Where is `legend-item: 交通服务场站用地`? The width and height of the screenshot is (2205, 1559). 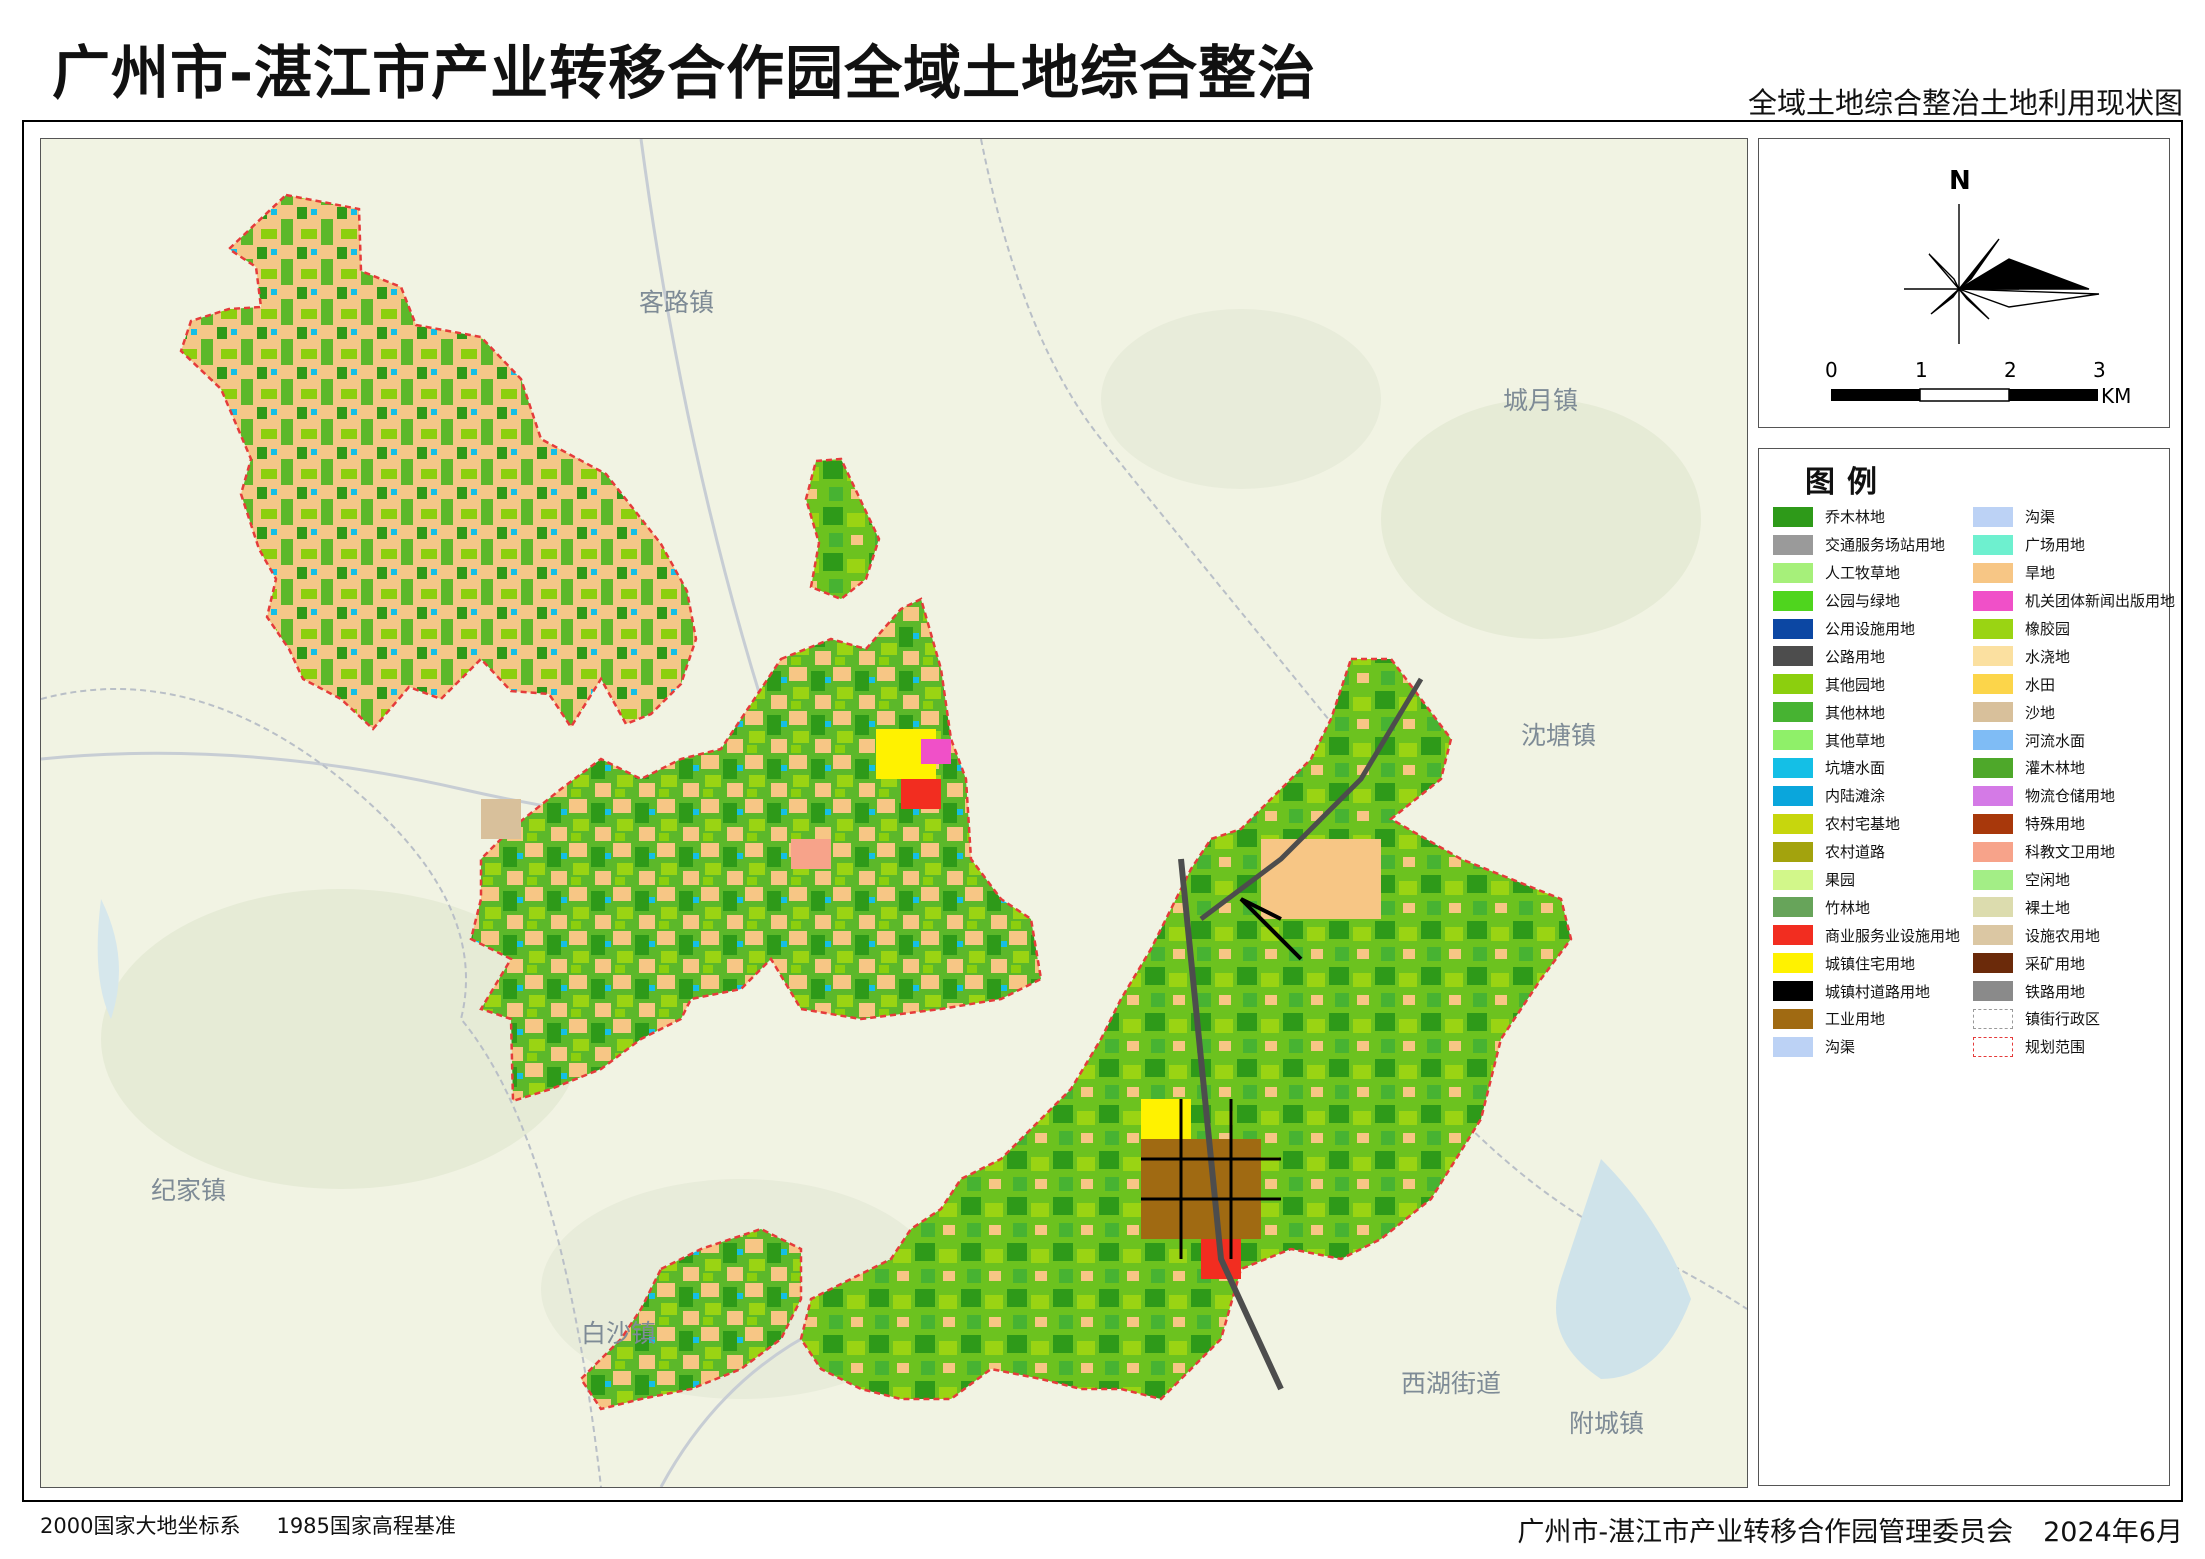 legend-item: 交通服务场站用地 is located at coordinates (1866, 545).